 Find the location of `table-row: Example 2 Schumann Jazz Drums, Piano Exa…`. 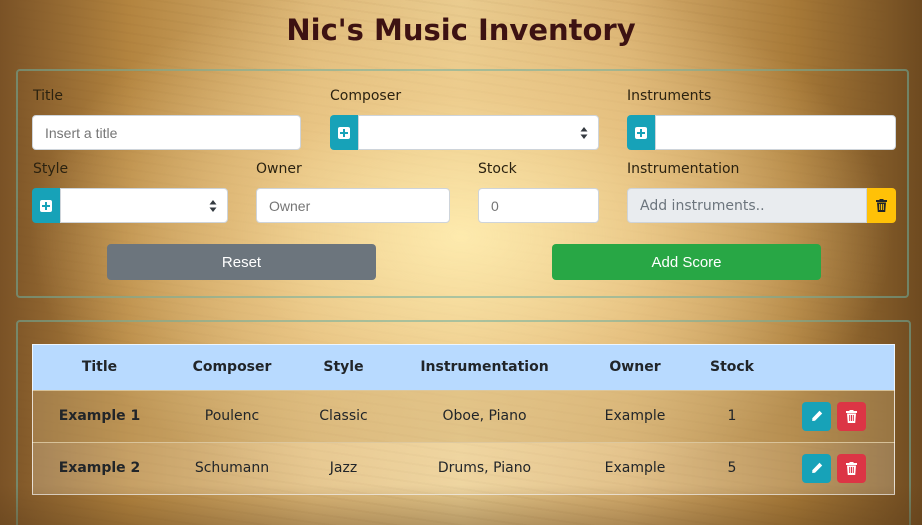

table-row: Example 2 Schumann Jazz Drums, Piano Exa… is located at coordinates (463, 468).